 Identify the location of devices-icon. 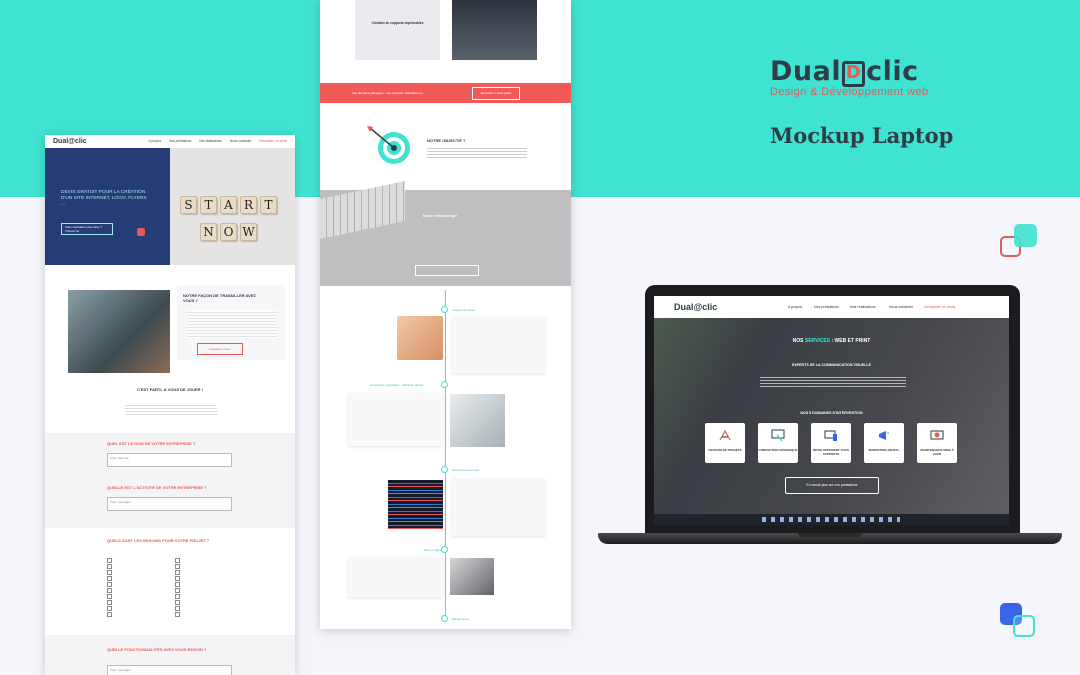
(830, 435).